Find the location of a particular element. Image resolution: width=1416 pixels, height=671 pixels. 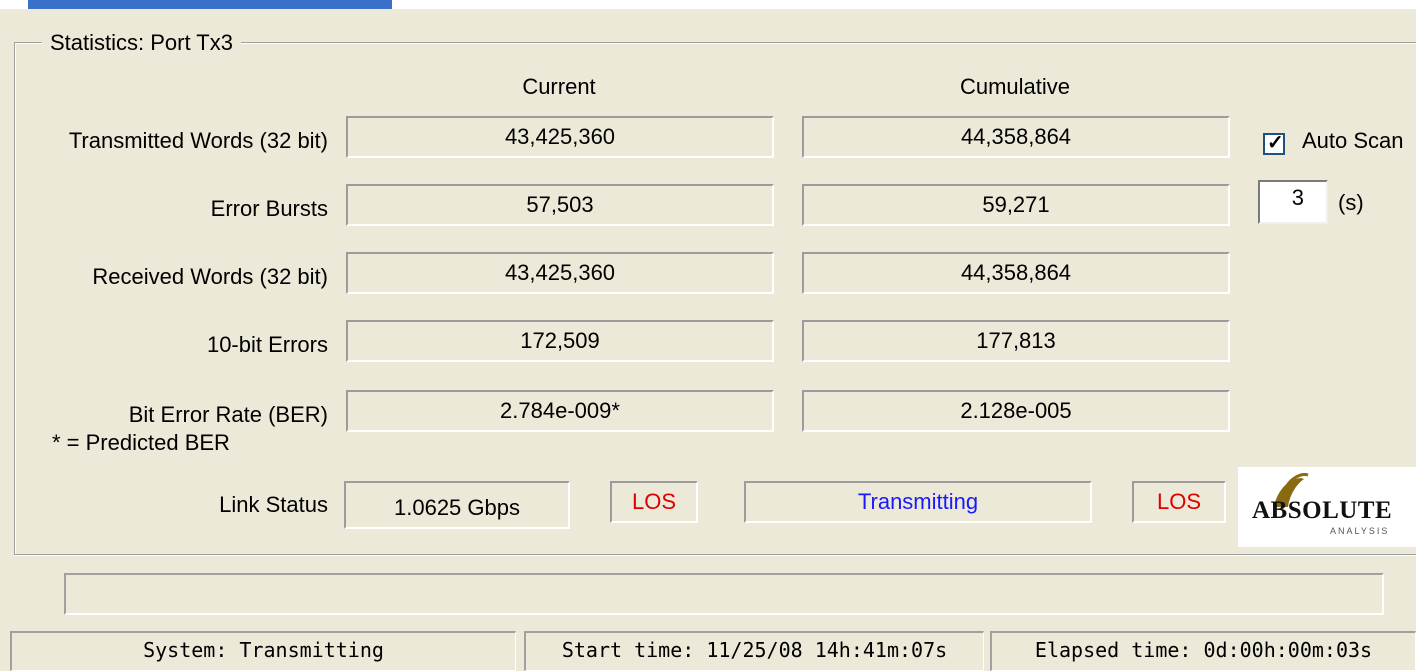

auto-scan-label: Auto Scan is located at coordinates (1353, 141).